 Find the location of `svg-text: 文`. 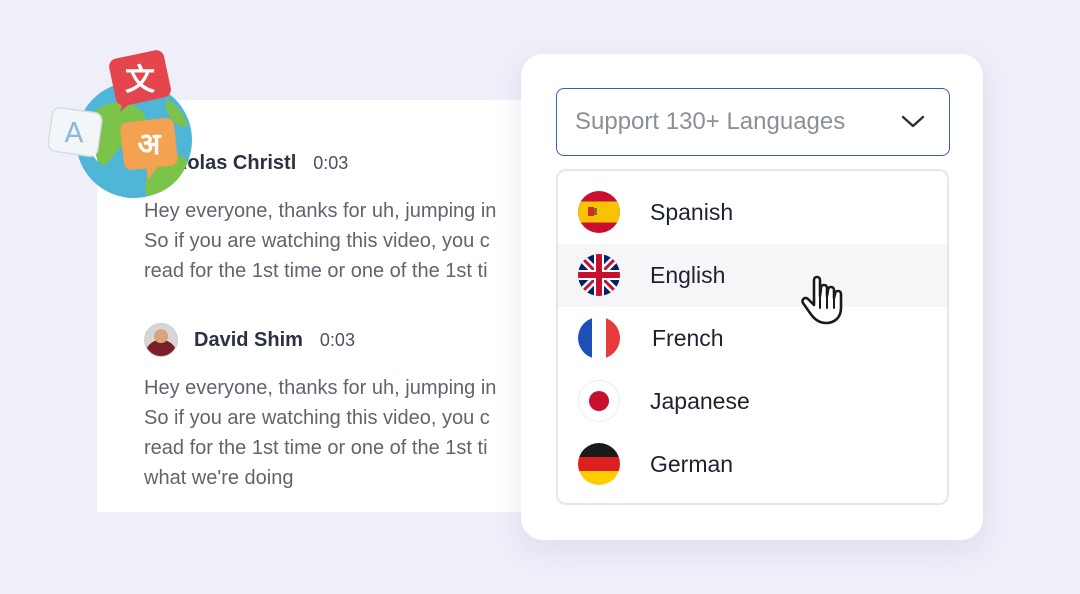

svg-text: 文 is located at coordinates (140, 80).